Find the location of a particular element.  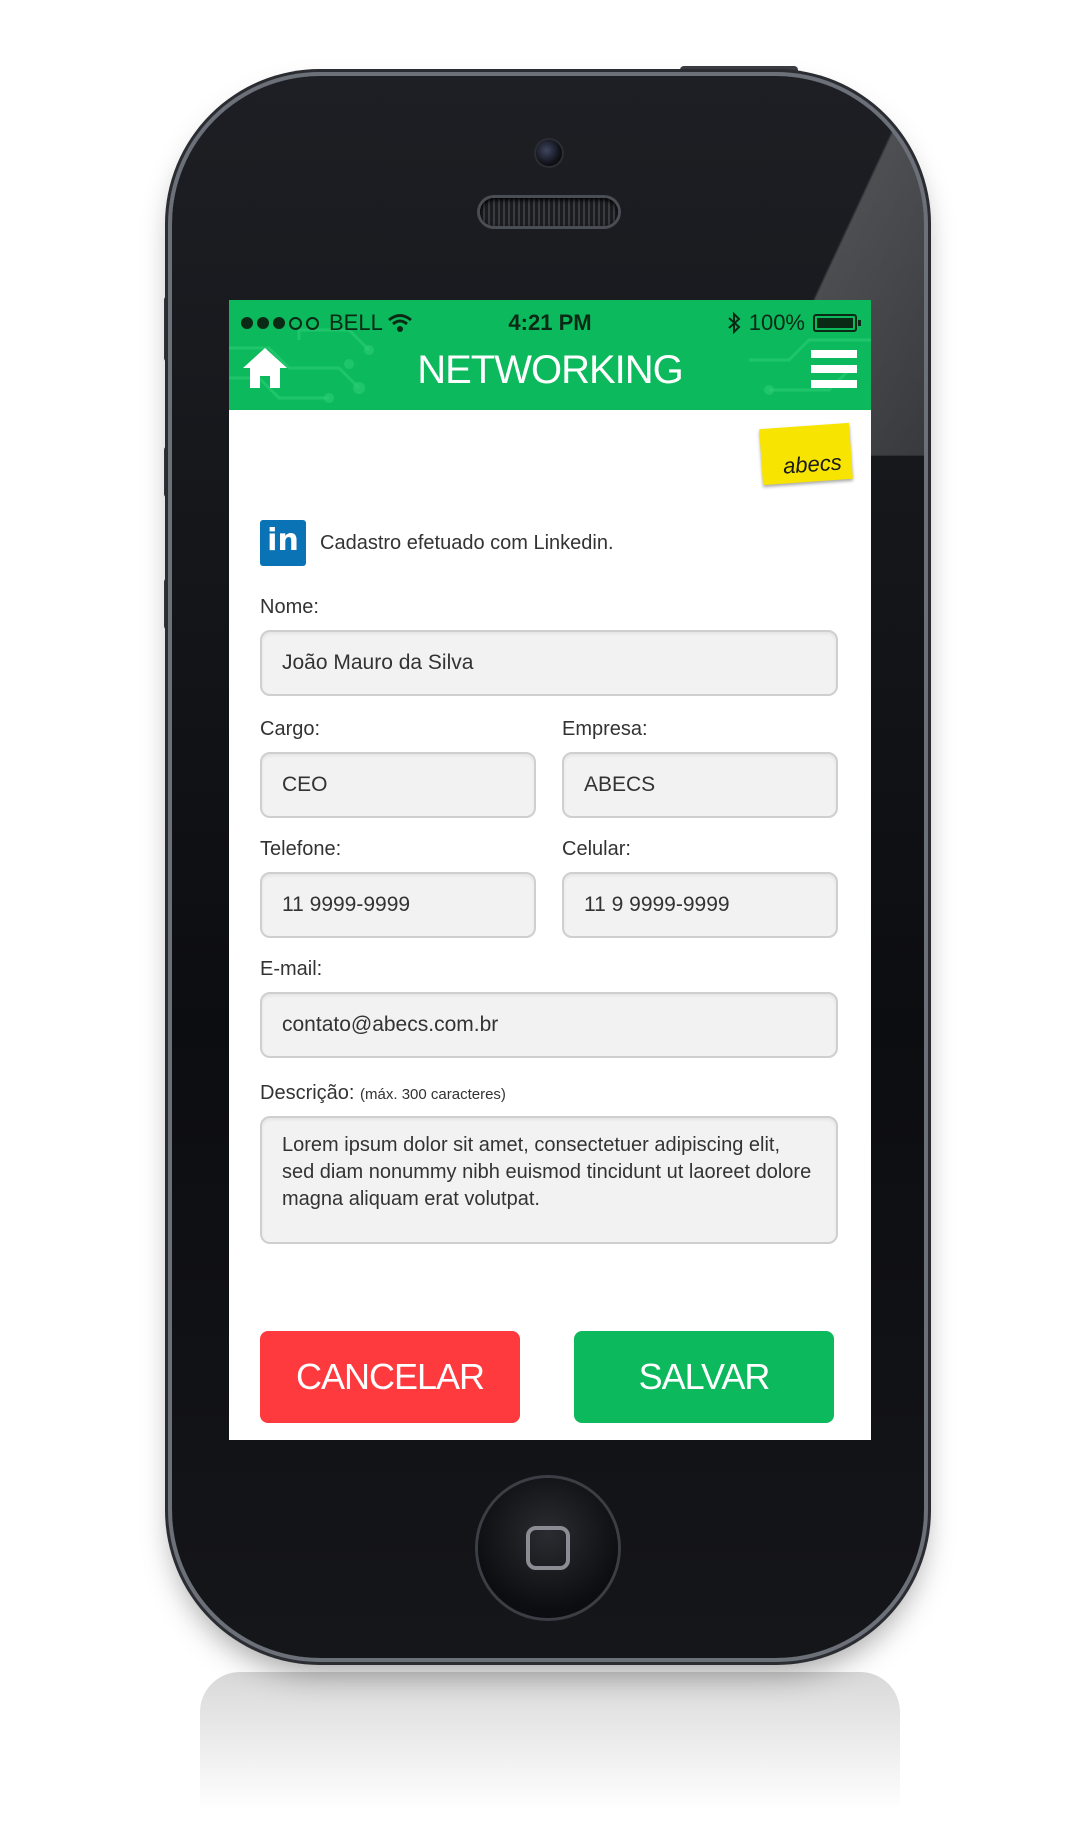

earpiece-speaker is located at coordinates (549, 212).